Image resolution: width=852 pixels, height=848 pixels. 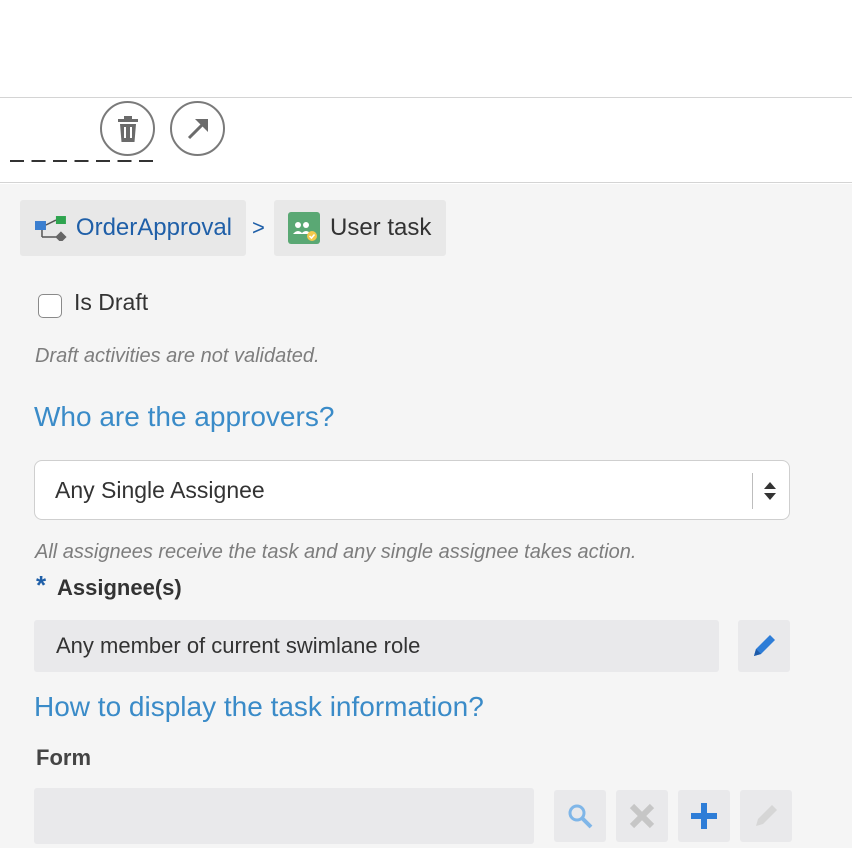 I want to click on form-field, so click(x=284, y=816).